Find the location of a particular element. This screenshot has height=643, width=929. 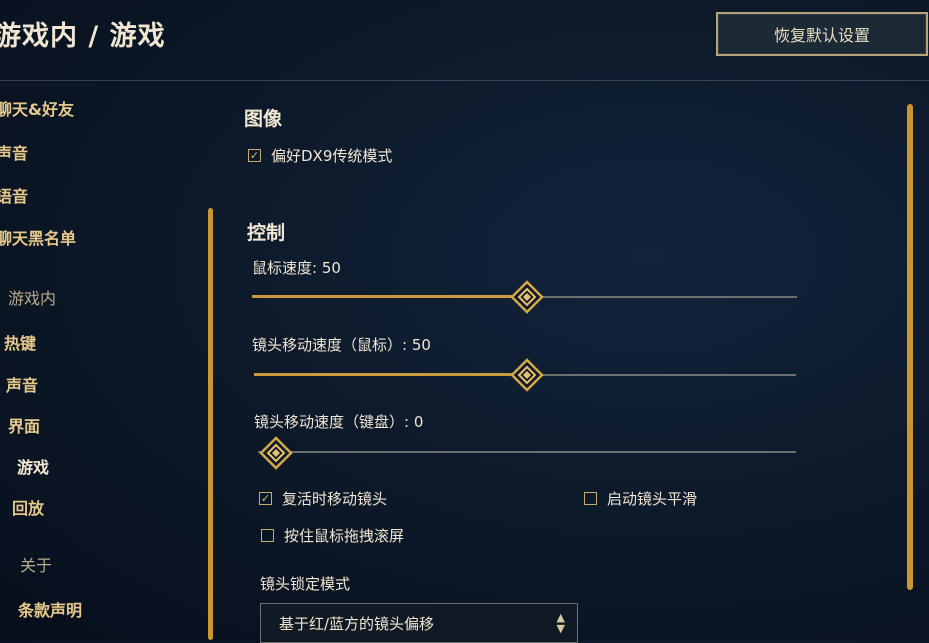

move-camera-on-revive-checkbox: ✓ 复活时移动镜头 is located at coordinates (323, 498).